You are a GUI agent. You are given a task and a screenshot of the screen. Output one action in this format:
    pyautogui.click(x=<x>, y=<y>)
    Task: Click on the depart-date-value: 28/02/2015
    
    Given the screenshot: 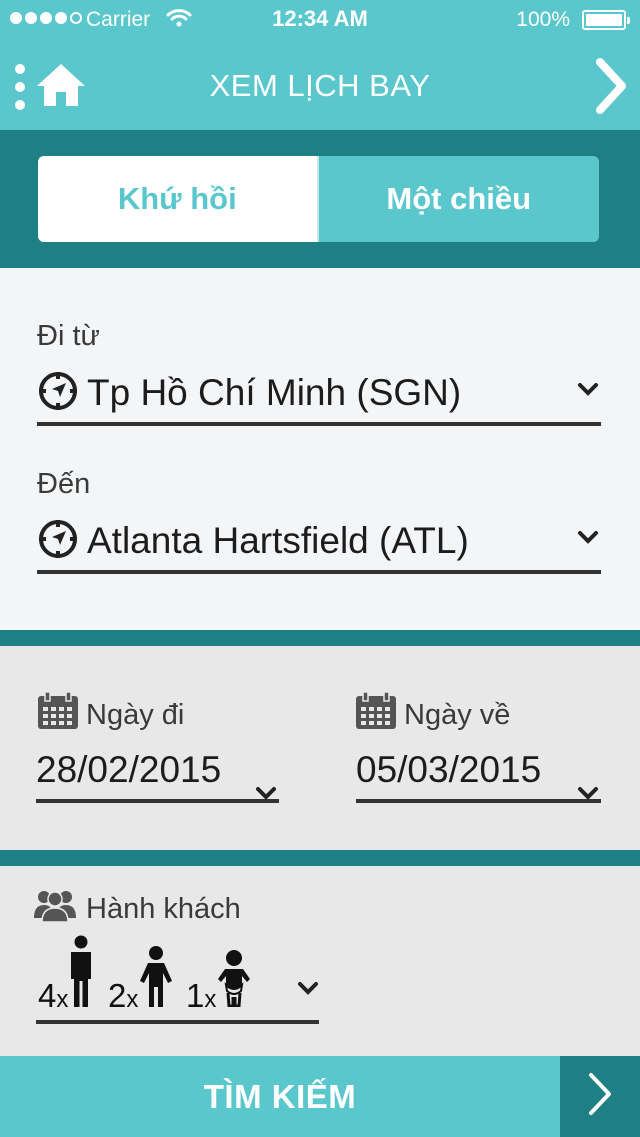 What is the action you would take?
    pyautogui.click(x=129, y=769)
    